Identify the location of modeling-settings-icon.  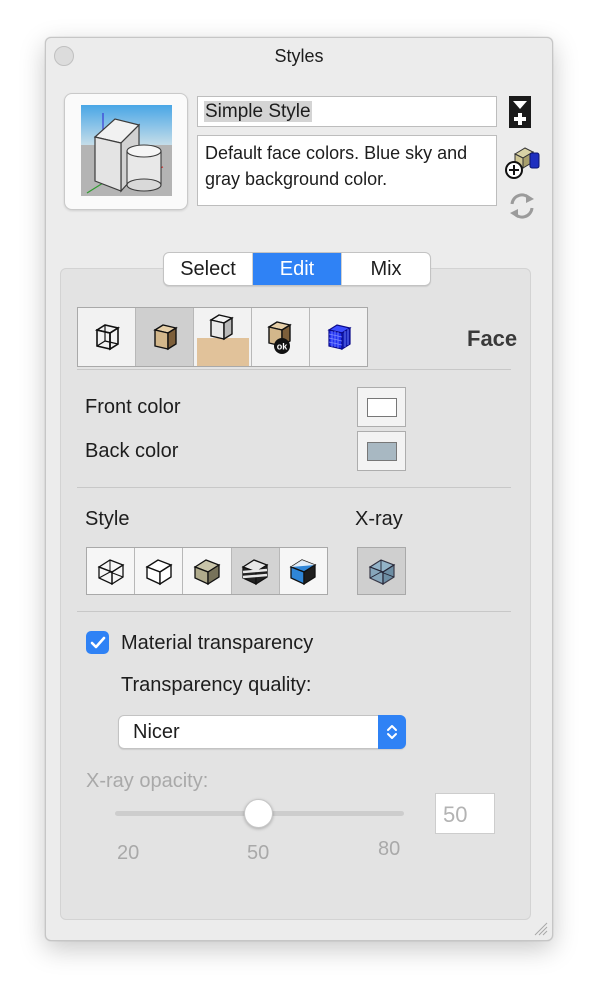
(339, 337).